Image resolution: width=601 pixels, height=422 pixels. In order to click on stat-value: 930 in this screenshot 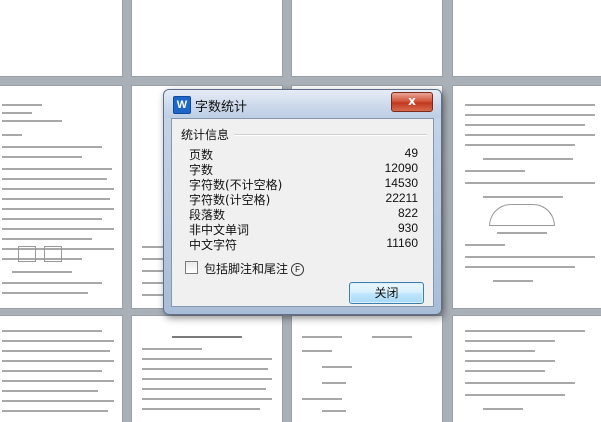, I will do `click(407, 228)`.